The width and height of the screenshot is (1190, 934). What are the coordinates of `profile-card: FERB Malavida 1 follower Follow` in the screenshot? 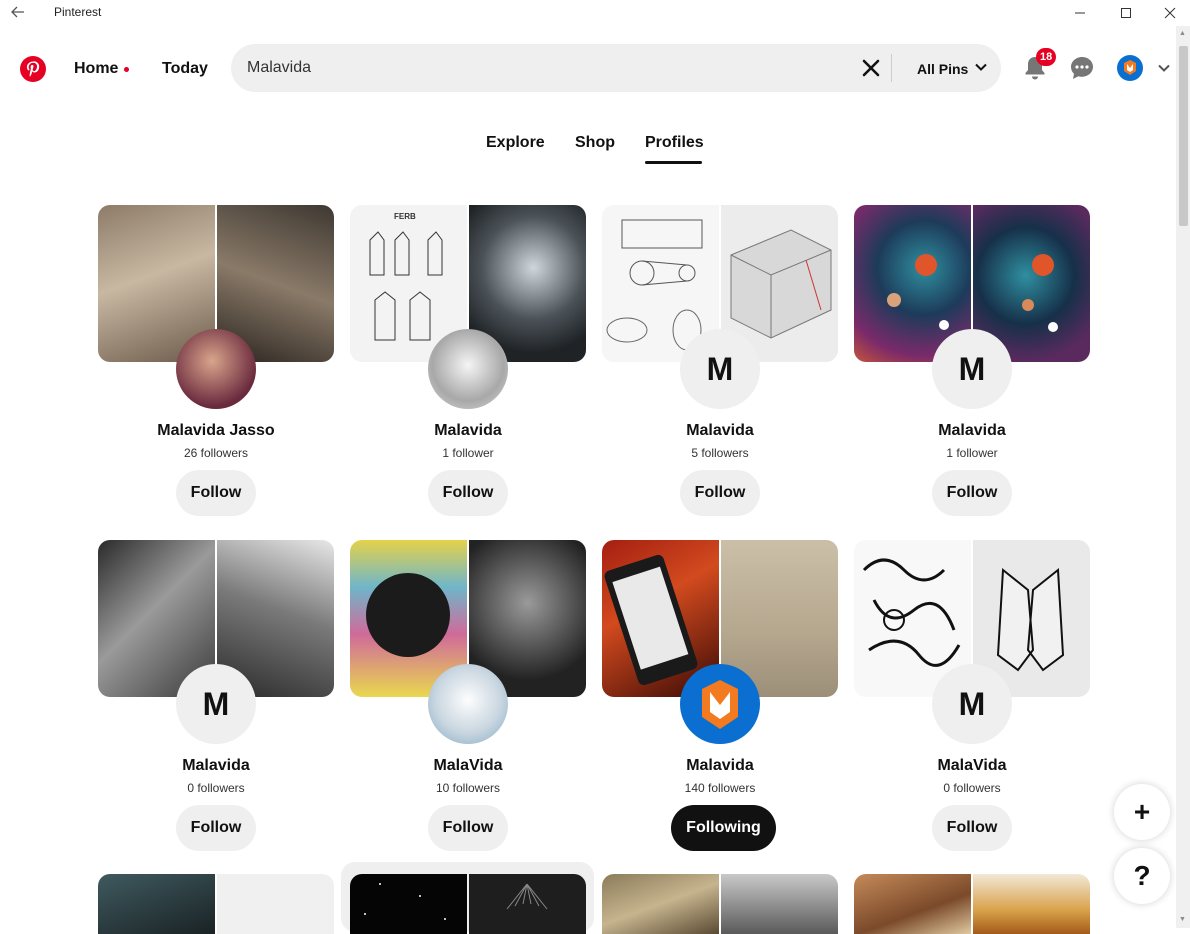 It's located at (468, 365).